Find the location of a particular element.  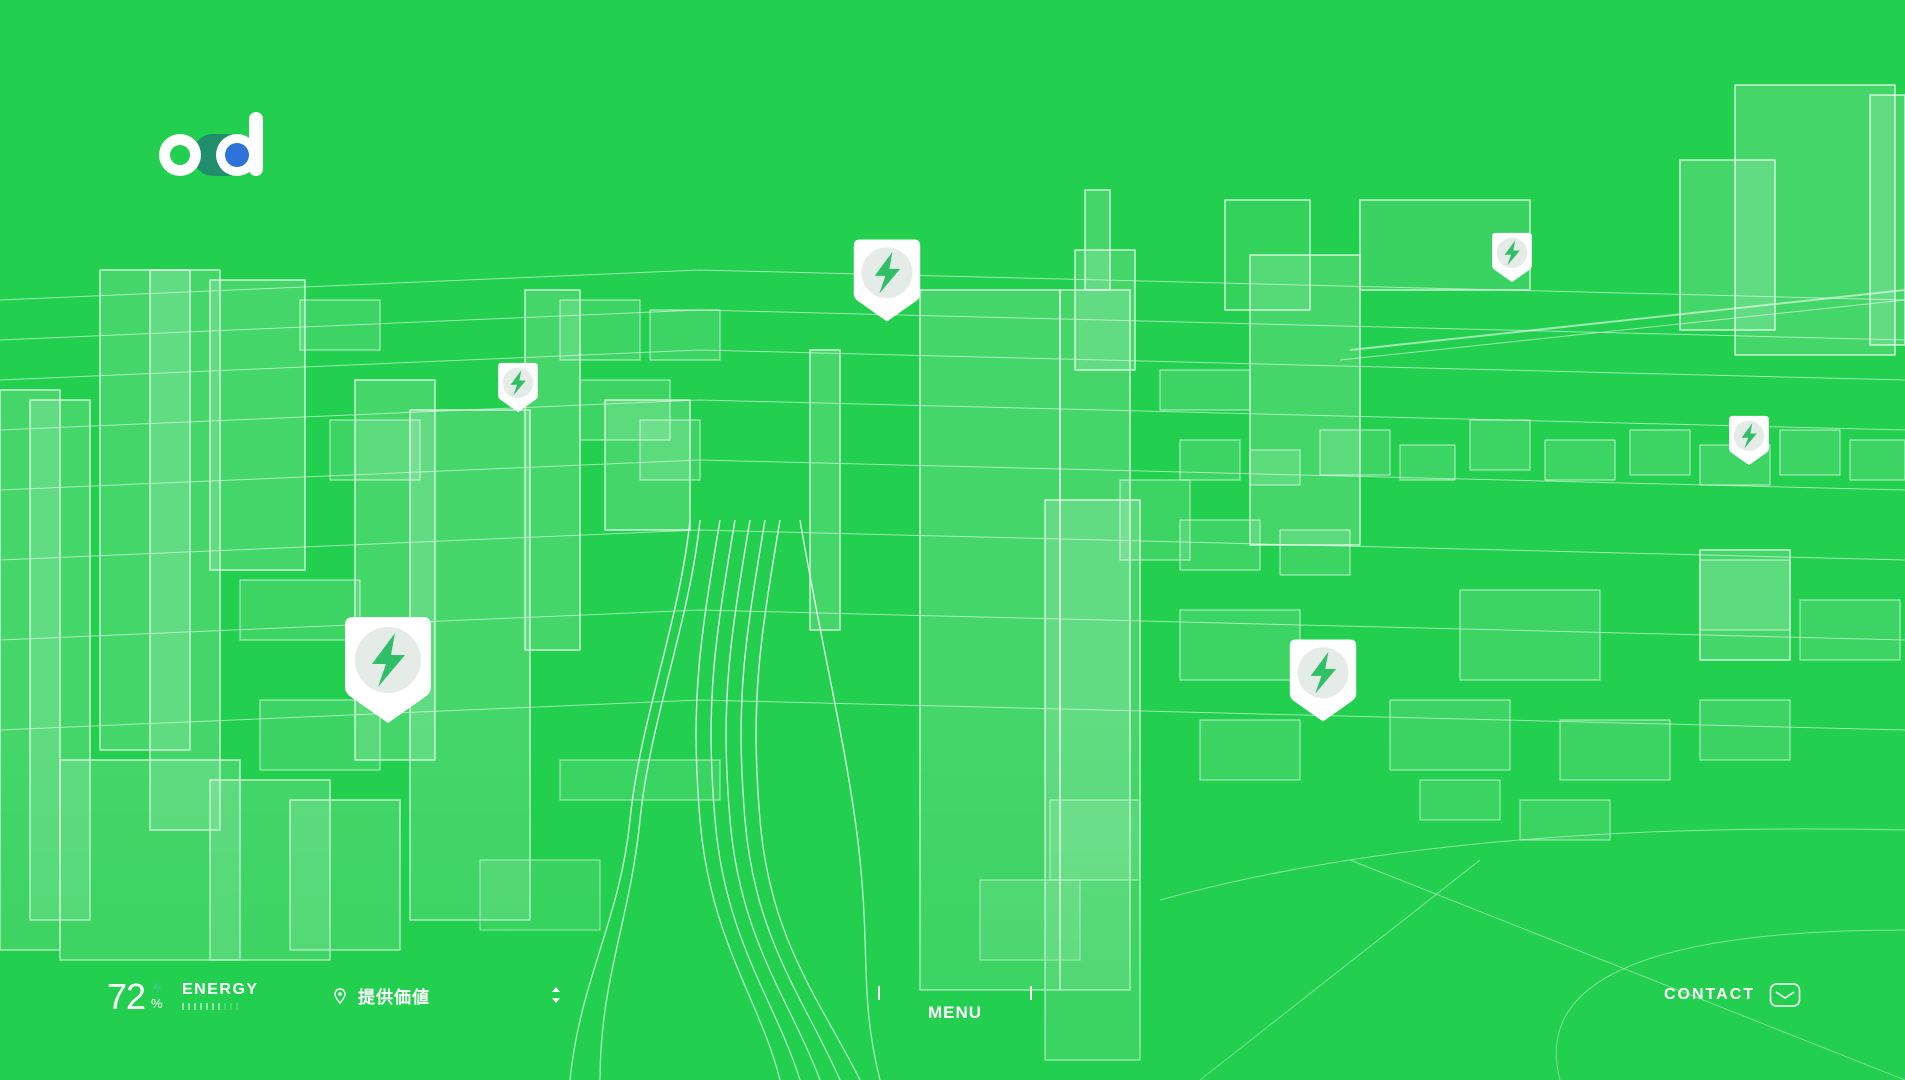

menu-left-tick is located at coordinates (879, 993).